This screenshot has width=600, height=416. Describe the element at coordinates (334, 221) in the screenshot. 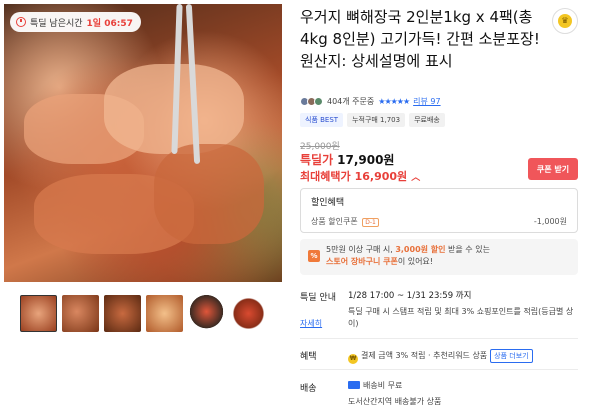

I see `discount-item-label: 상품 할인쿠폰` at that location.